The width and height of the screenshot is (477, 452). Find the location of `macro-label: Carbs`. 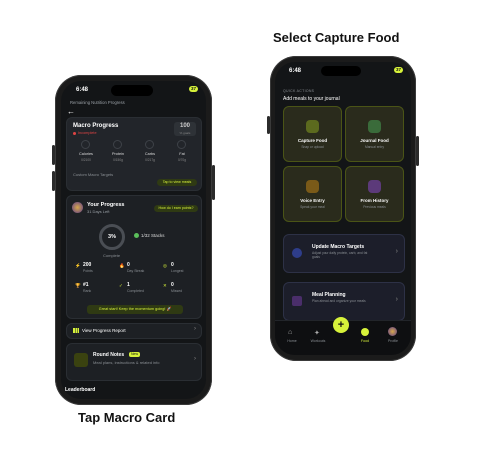

macro-label: Carbs is located at coordinates (150, 154).